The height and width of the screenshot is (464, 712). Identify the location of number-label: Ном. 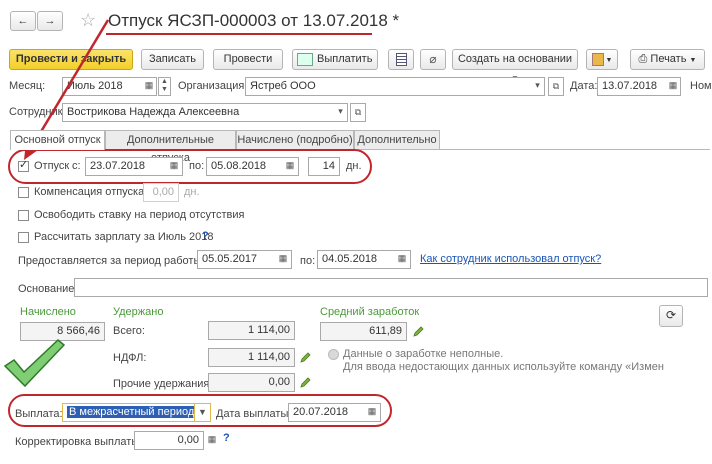
(701, 86).